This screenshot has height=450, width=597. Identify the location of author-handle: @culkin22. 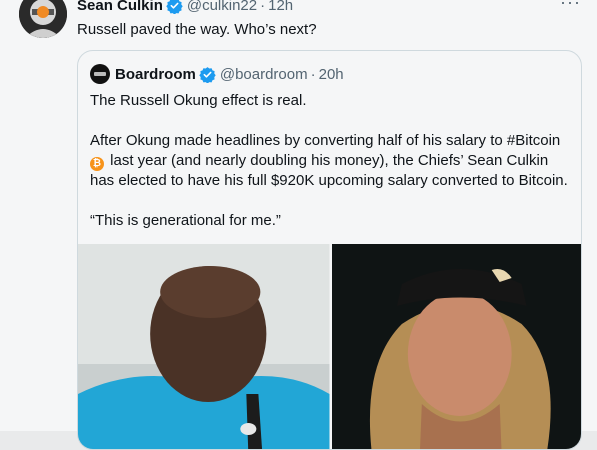
(222, 7).